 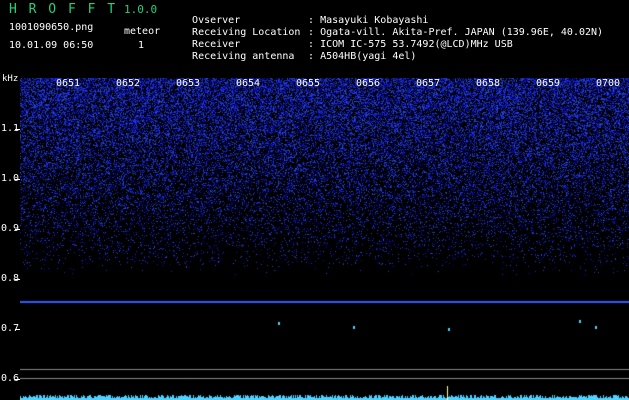 What do you see at coordinates (308, 83) in the screenshot?
I see `time-label: 0655` at bounding box center [308, 83].